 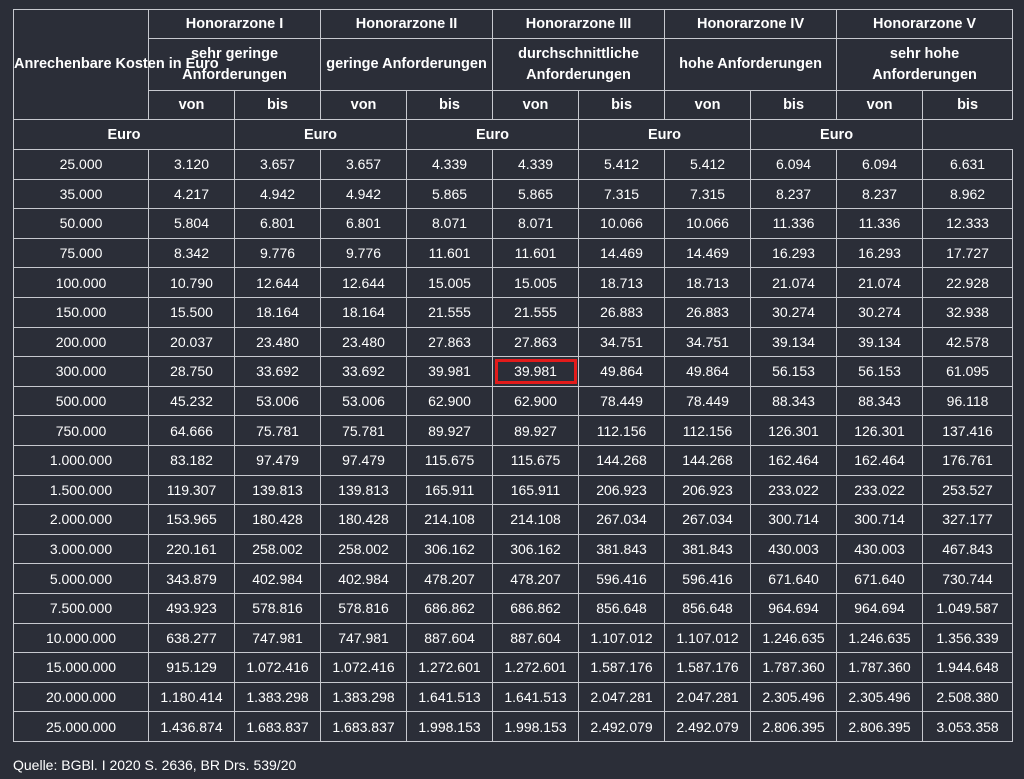 What do you see at coordinates (880, 342) in the screenshot?
I see `fee-from-cell: 39.134` at bounding box center [880, 342].